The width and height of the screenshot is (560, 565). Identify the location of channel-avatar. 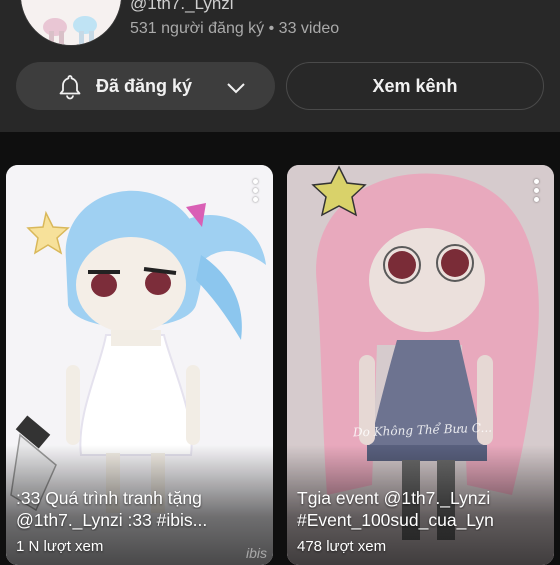
(71, 23).